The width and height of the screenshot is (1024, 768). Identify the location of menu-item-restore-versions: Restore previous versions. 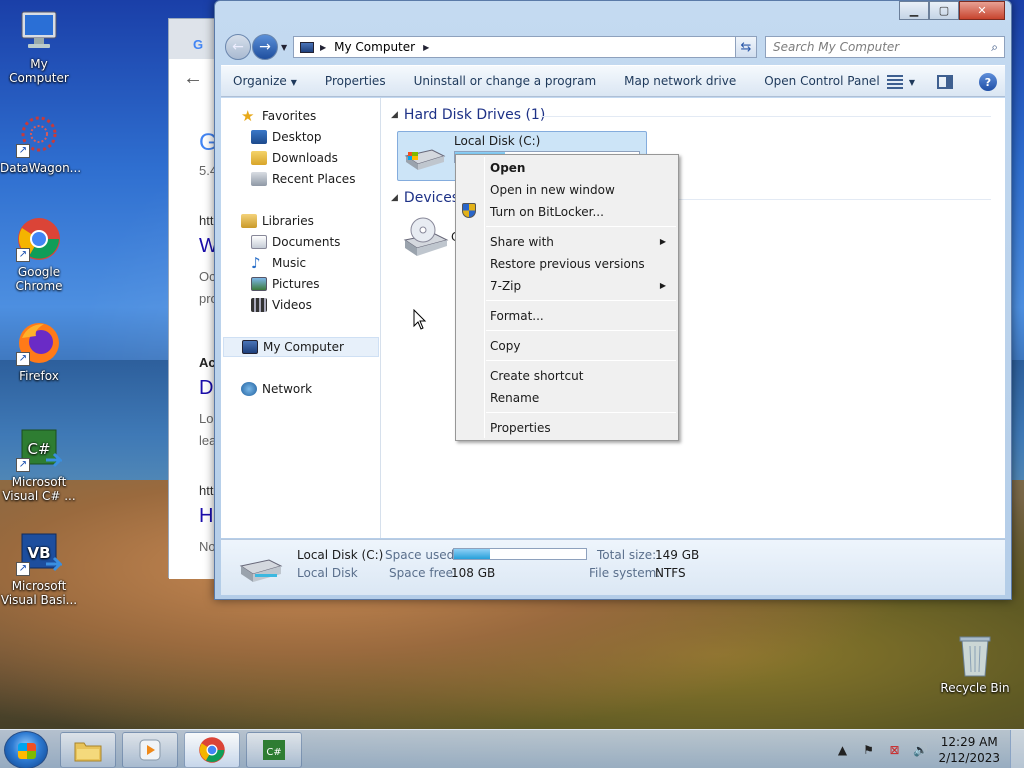
(567, 264).